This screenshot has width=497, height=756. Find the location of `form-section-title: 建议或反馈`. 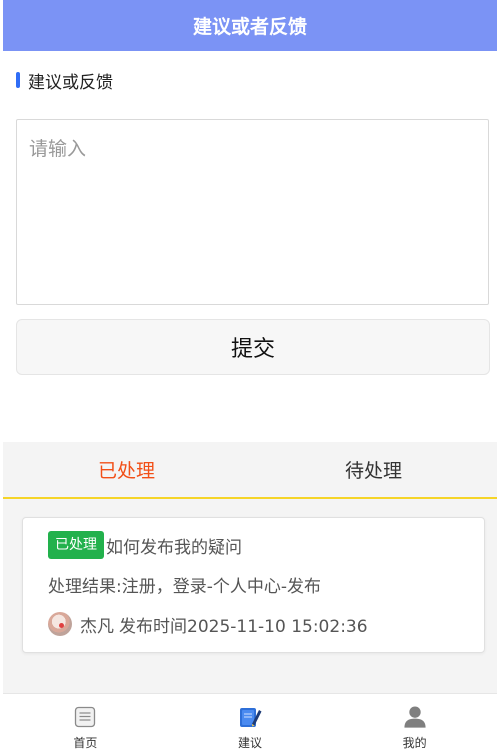

form-section-title: 建议或反馈 is located at coordinates (64, 80).